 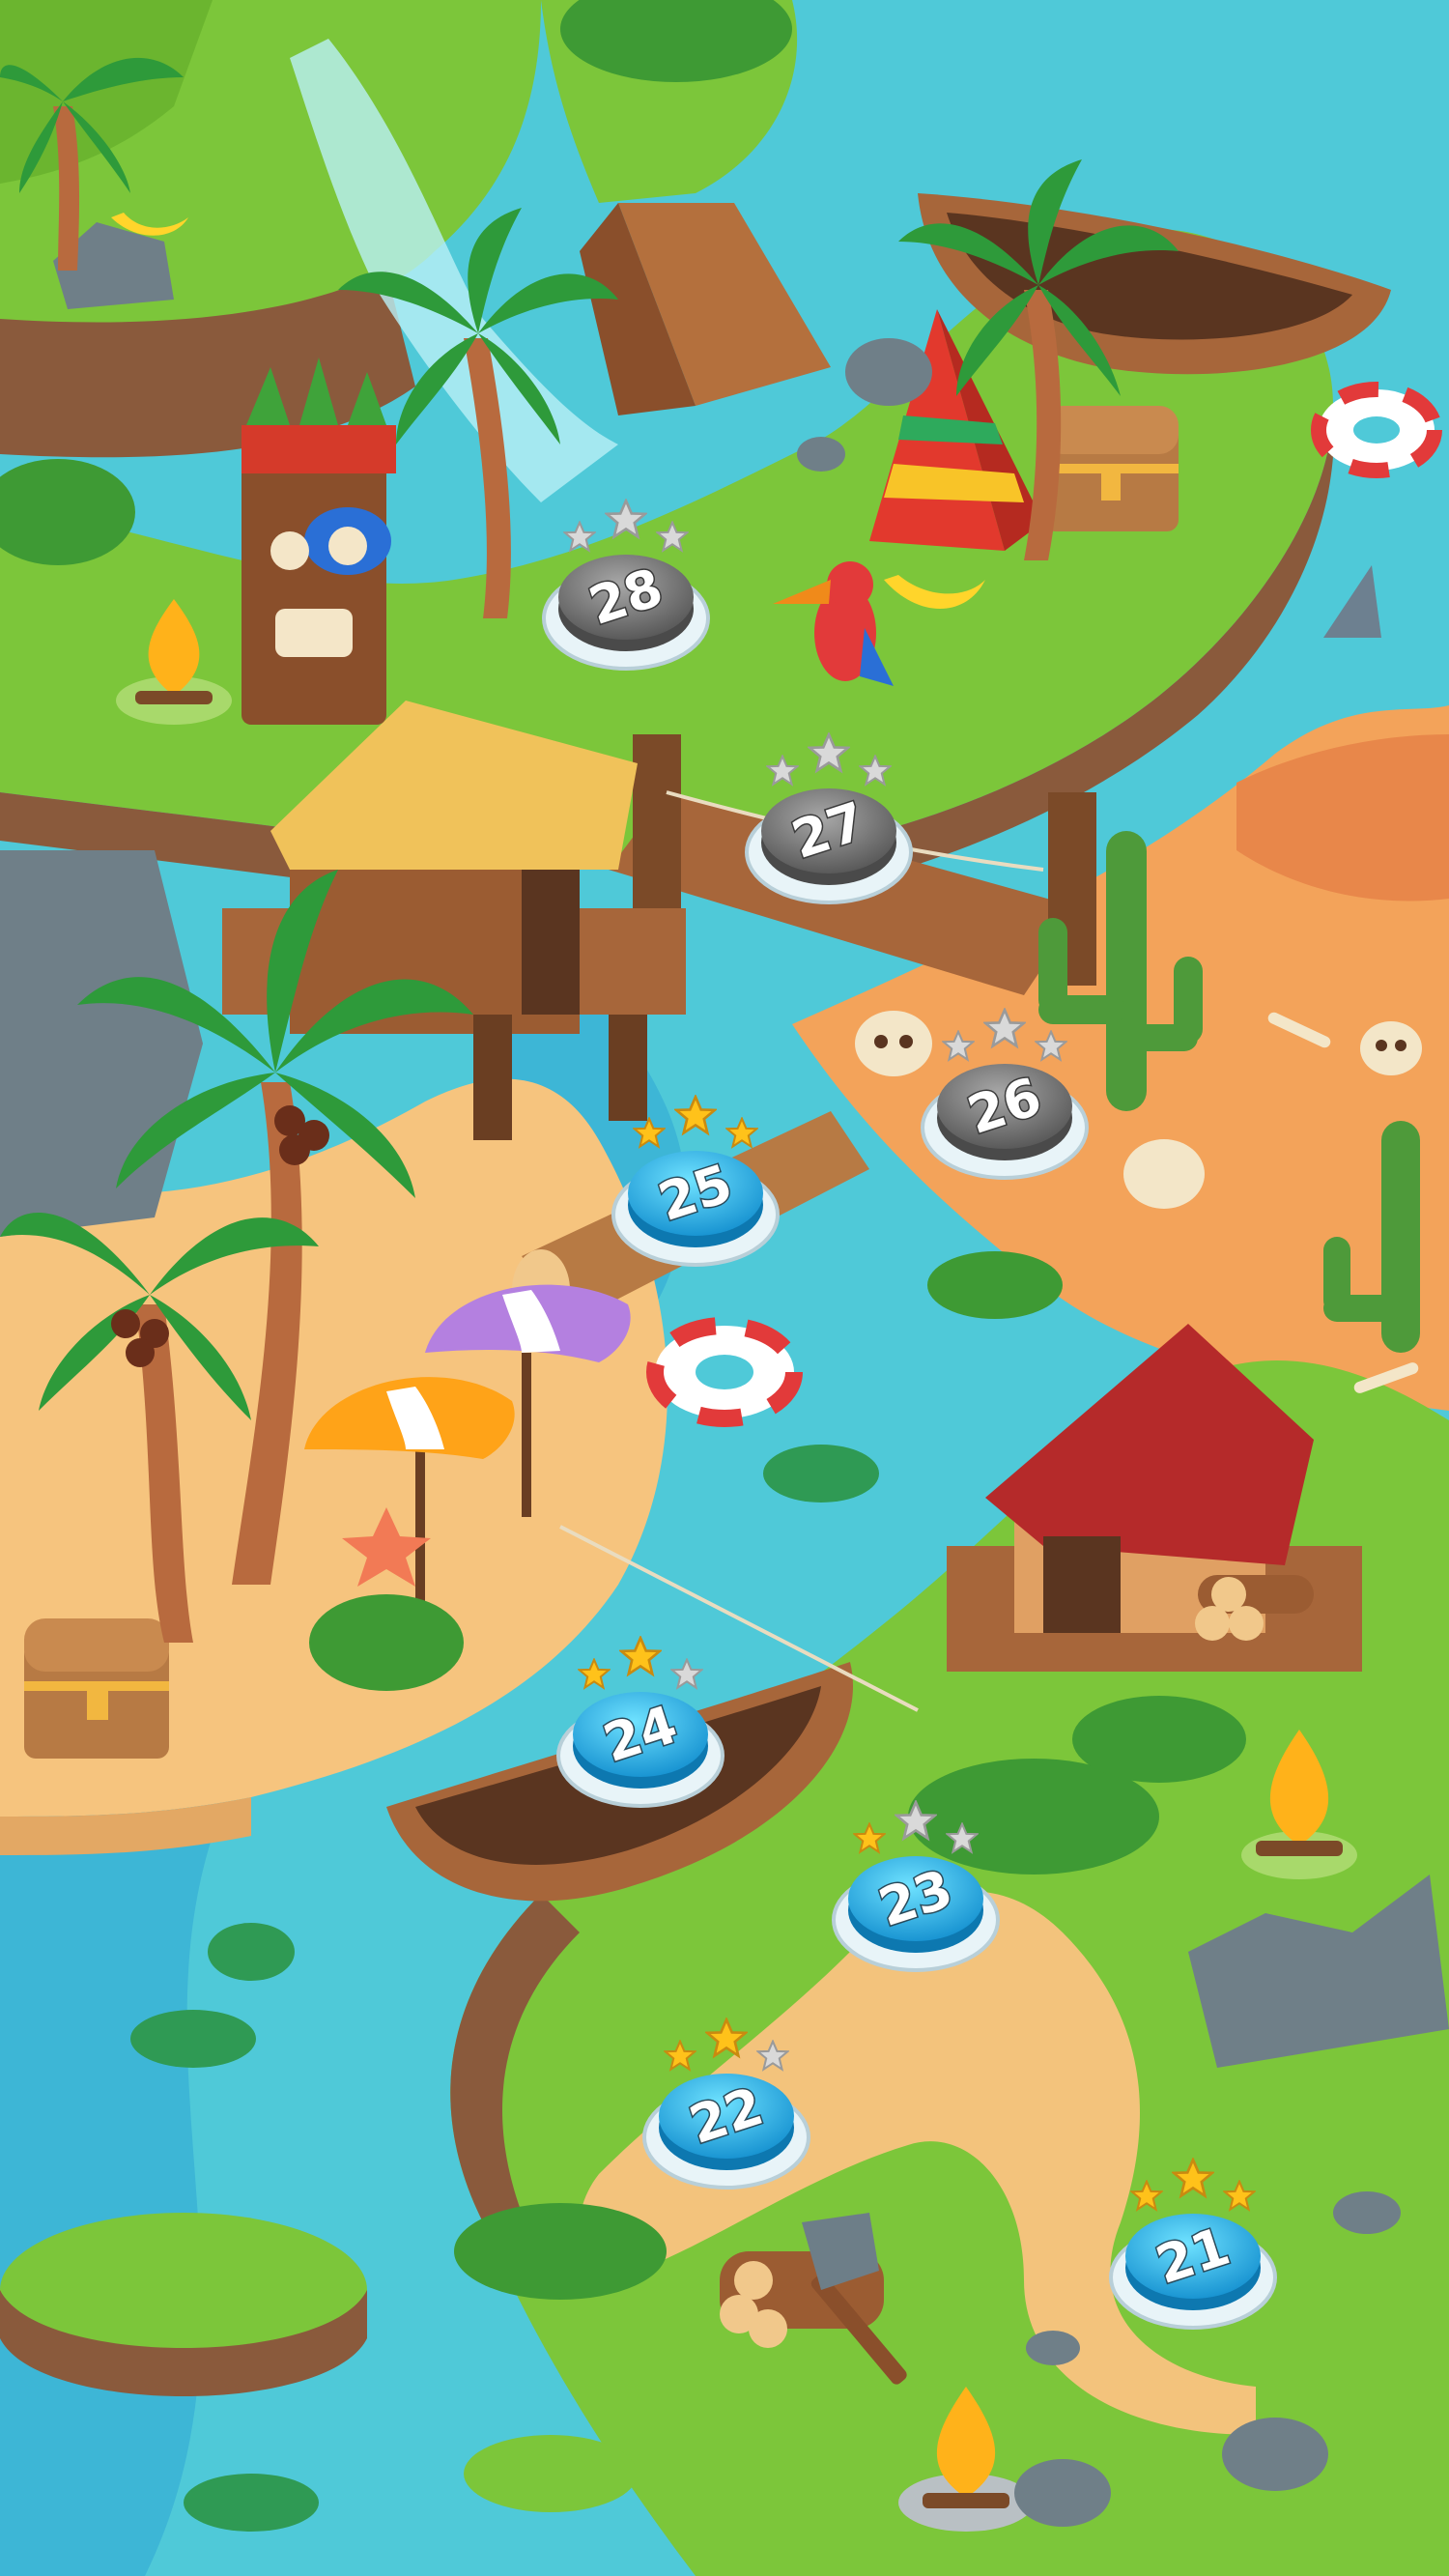 What do you see at coordinates (319, 541) in the screenshot?
I see `tiki-totem-icon` at bounding box center [319, 541].